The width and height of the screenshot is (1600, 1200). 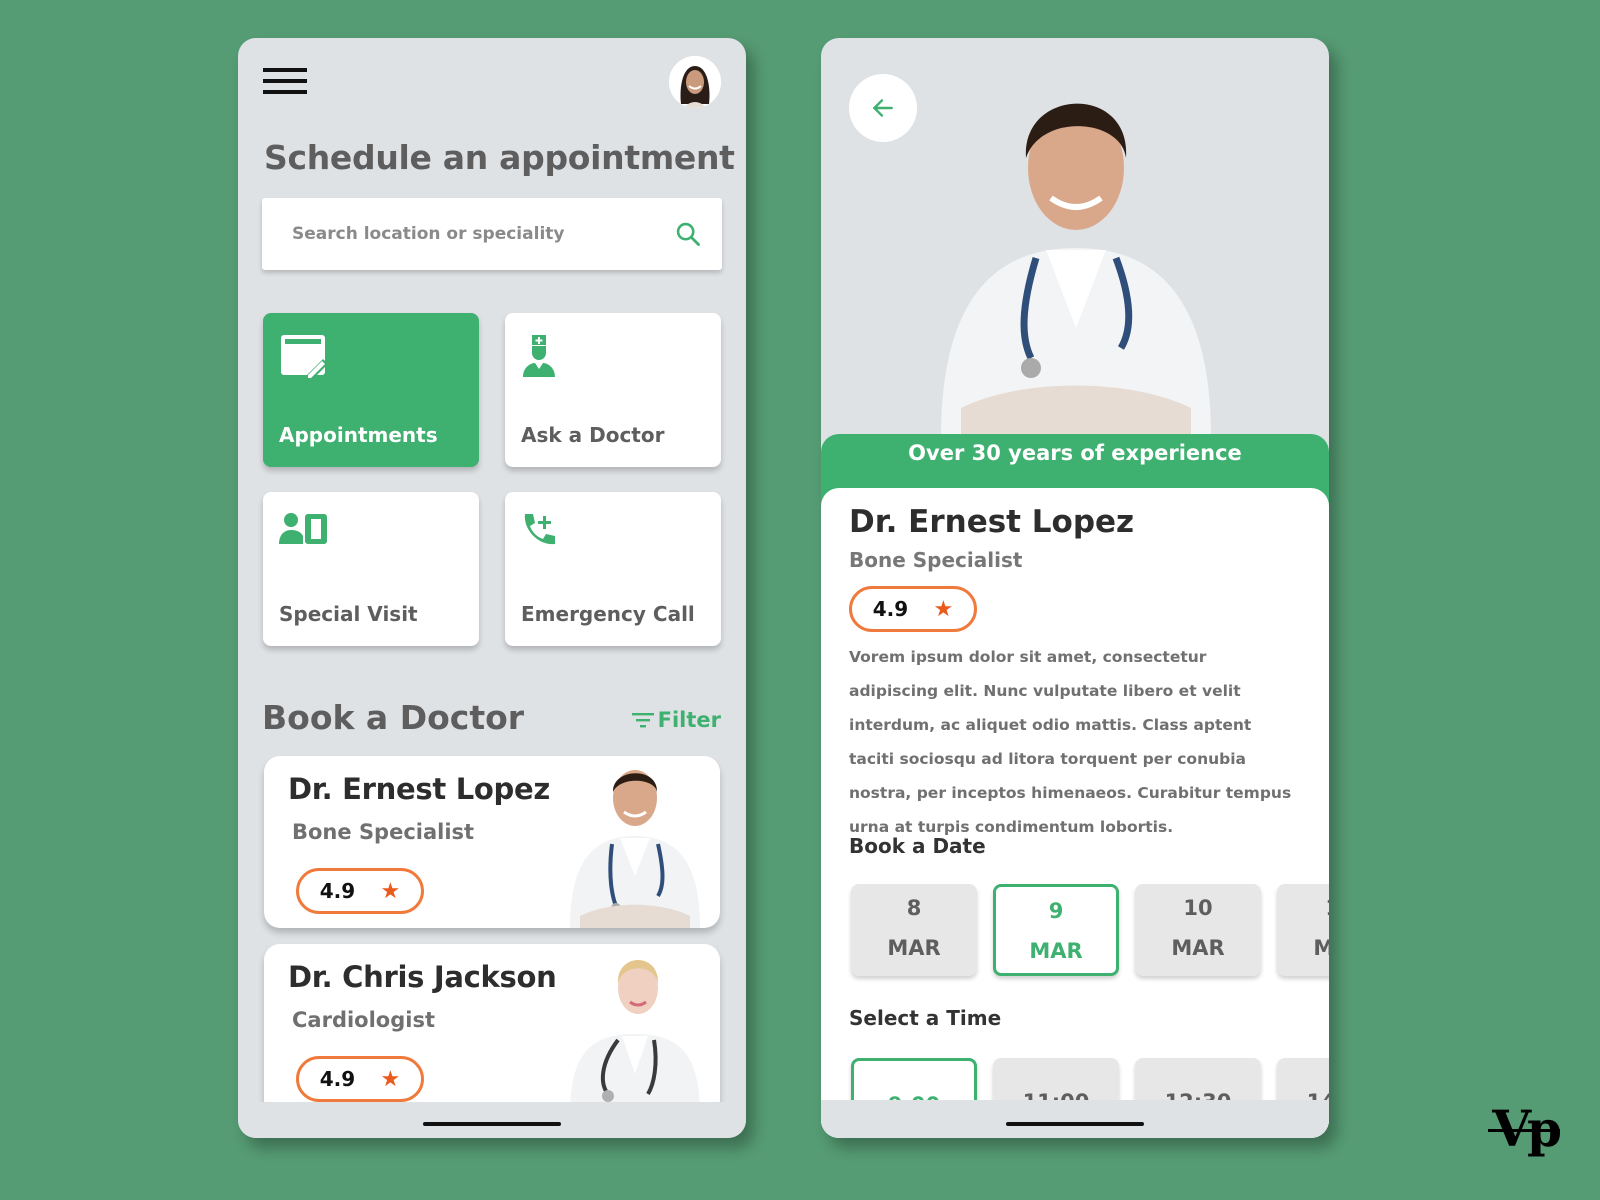 I want to click on date-chip: 10 MAR, so click(x=1198, y=930).